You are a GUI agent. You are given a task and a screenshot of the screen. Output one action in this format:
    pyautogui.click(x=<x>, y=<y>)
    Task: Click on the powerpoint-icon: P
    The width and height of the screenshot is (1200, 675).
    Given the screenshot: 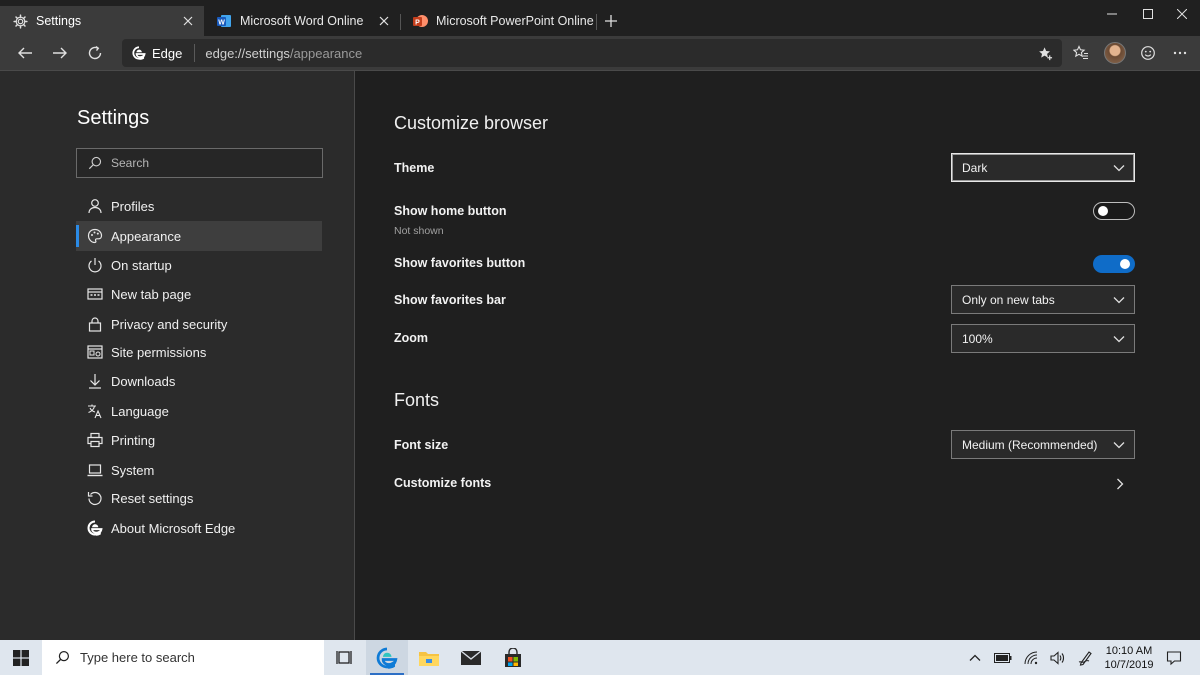 What is the action you would take?
    pyautogui.click(x=420, y=21)
    